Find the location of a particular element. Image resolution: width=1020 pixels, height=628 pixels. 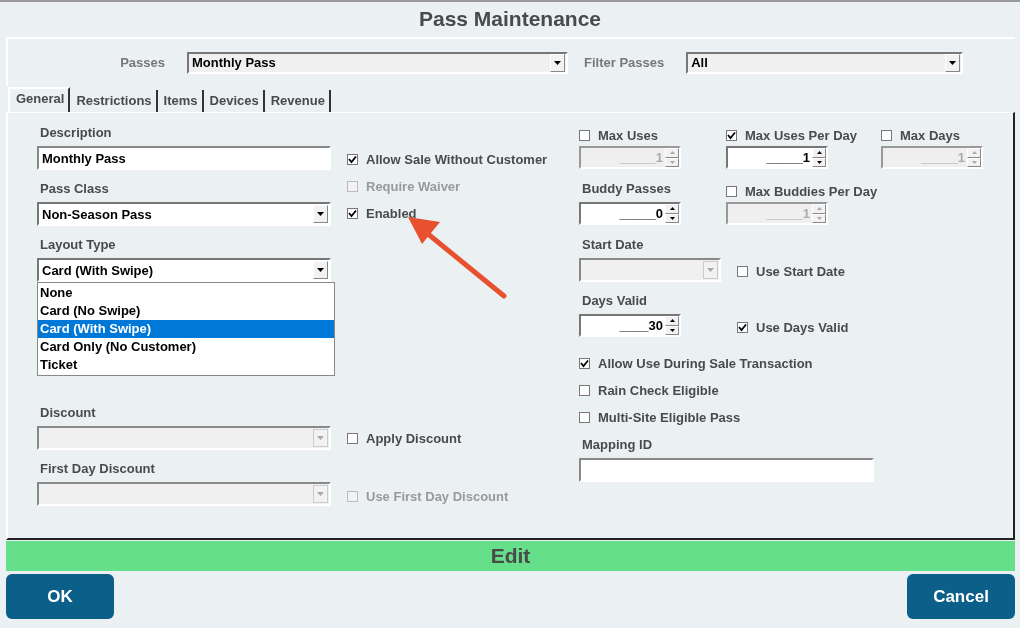

checkbox-label: Apply Discount is located at coordinates (414, 438).